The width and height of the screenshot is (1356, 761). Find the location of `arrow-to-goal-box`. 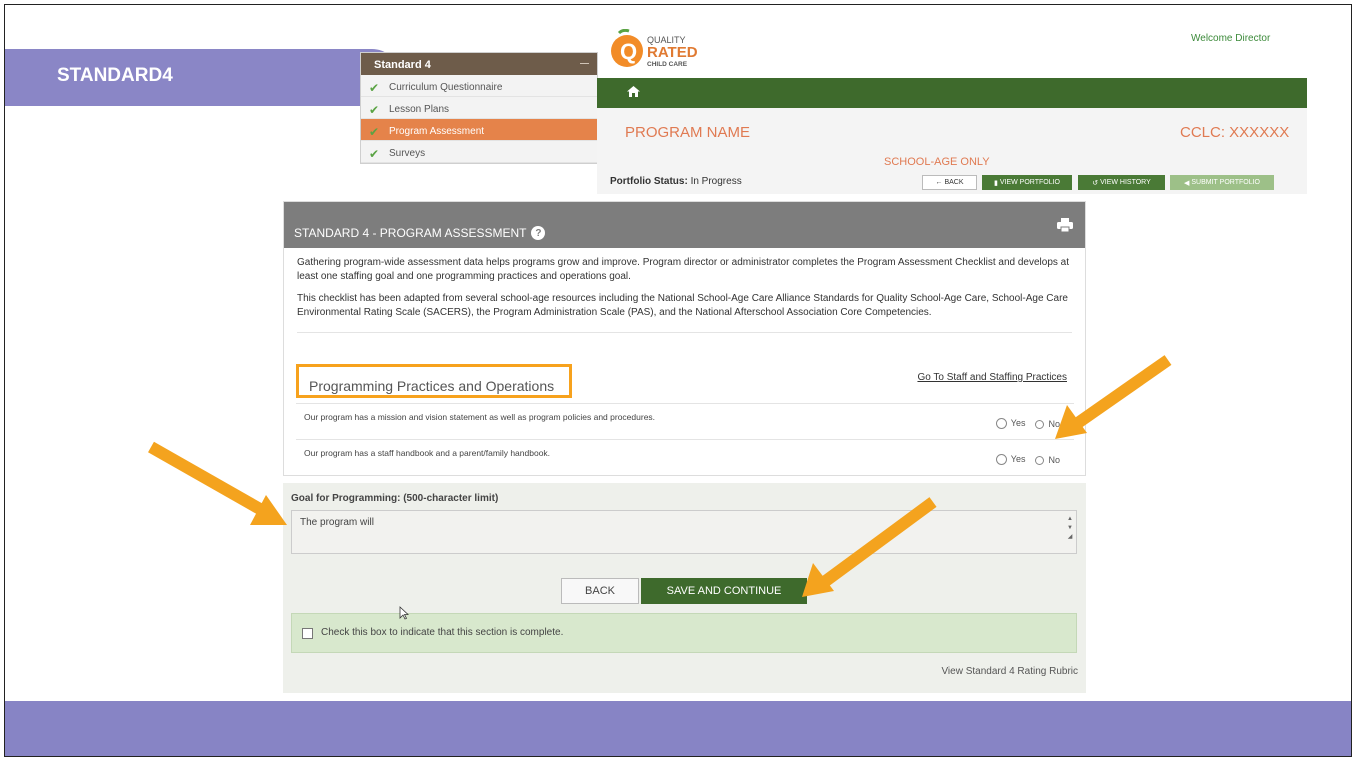

arrow-to-goal-box is located at coordinates (217, 483).